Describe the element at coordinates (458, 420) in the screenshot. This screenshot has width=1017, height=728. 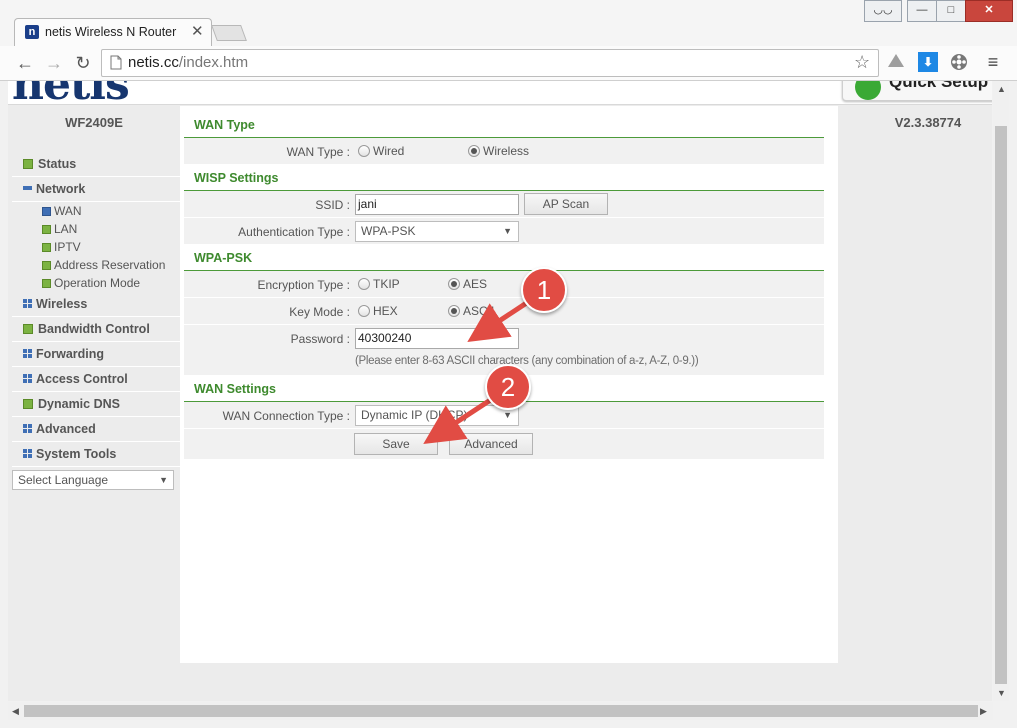
I see `arrow-to-save` at that location.